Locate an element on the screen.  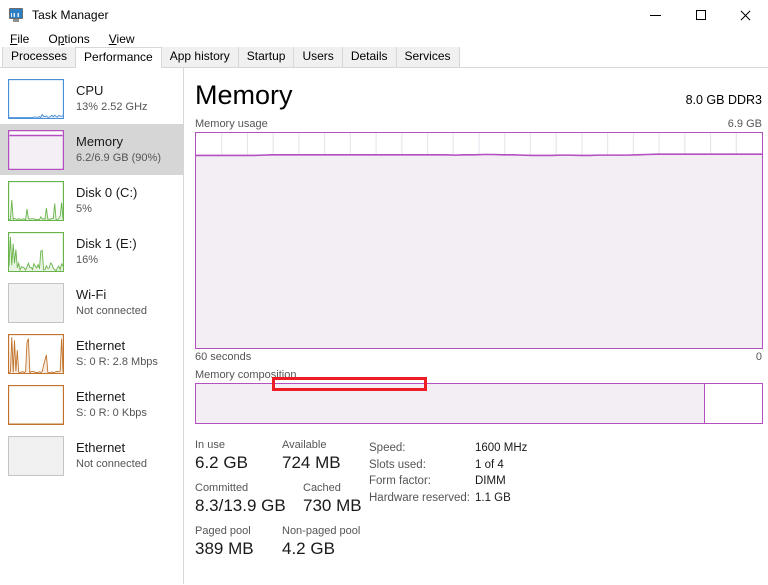
axis-label-right: 0 is located at coordinates (758, 357).